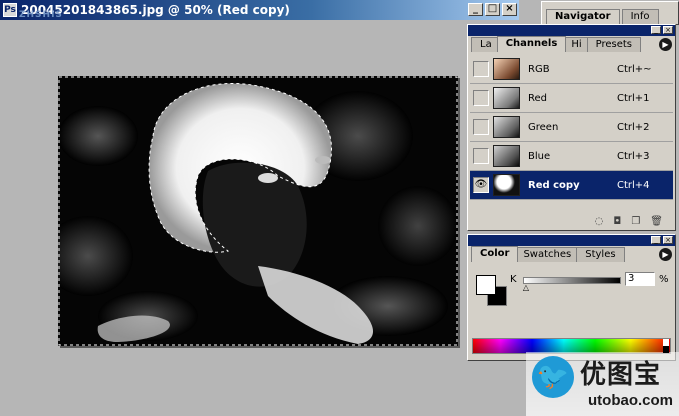 The image size is (679, 416). What do you see at coordinates (537, 98) in the screenshot?
I see `channel-name: Red` at bounding box center [537, 98].